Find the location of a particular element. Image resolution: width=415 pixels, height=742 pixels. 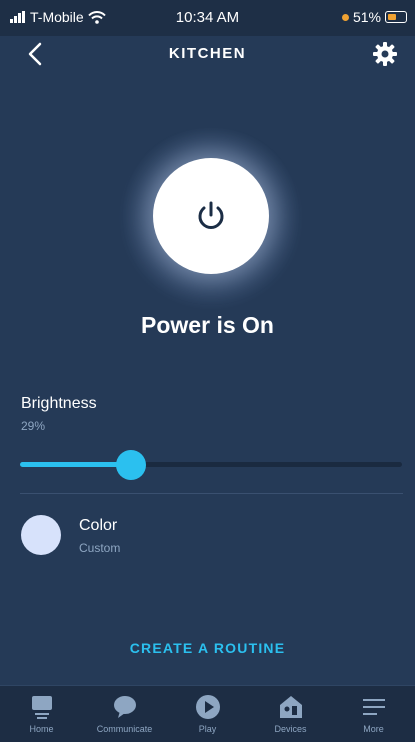

nav-label: Play is located at coordinates (207, 729).